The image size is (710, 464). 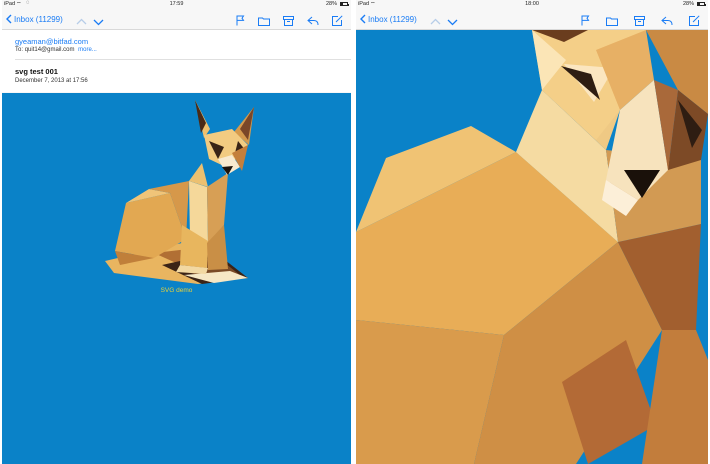 I want to click on message-date: December 7, 2013 at 17:56, so click(x=51, y=81).